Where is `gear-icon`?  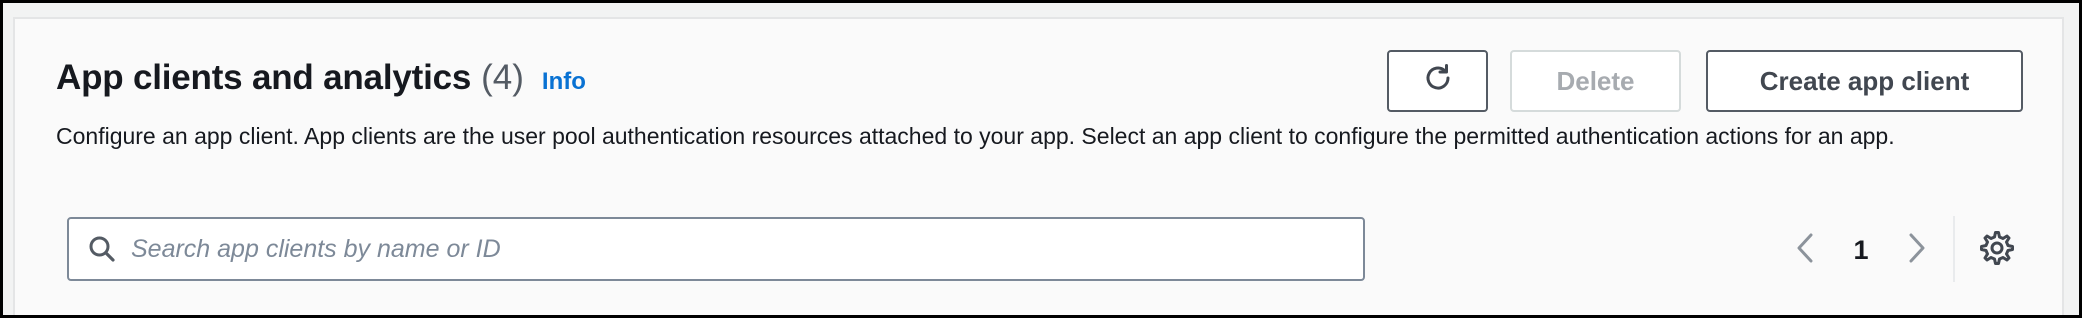 gear-icon is located at coordinates (1997, 250).